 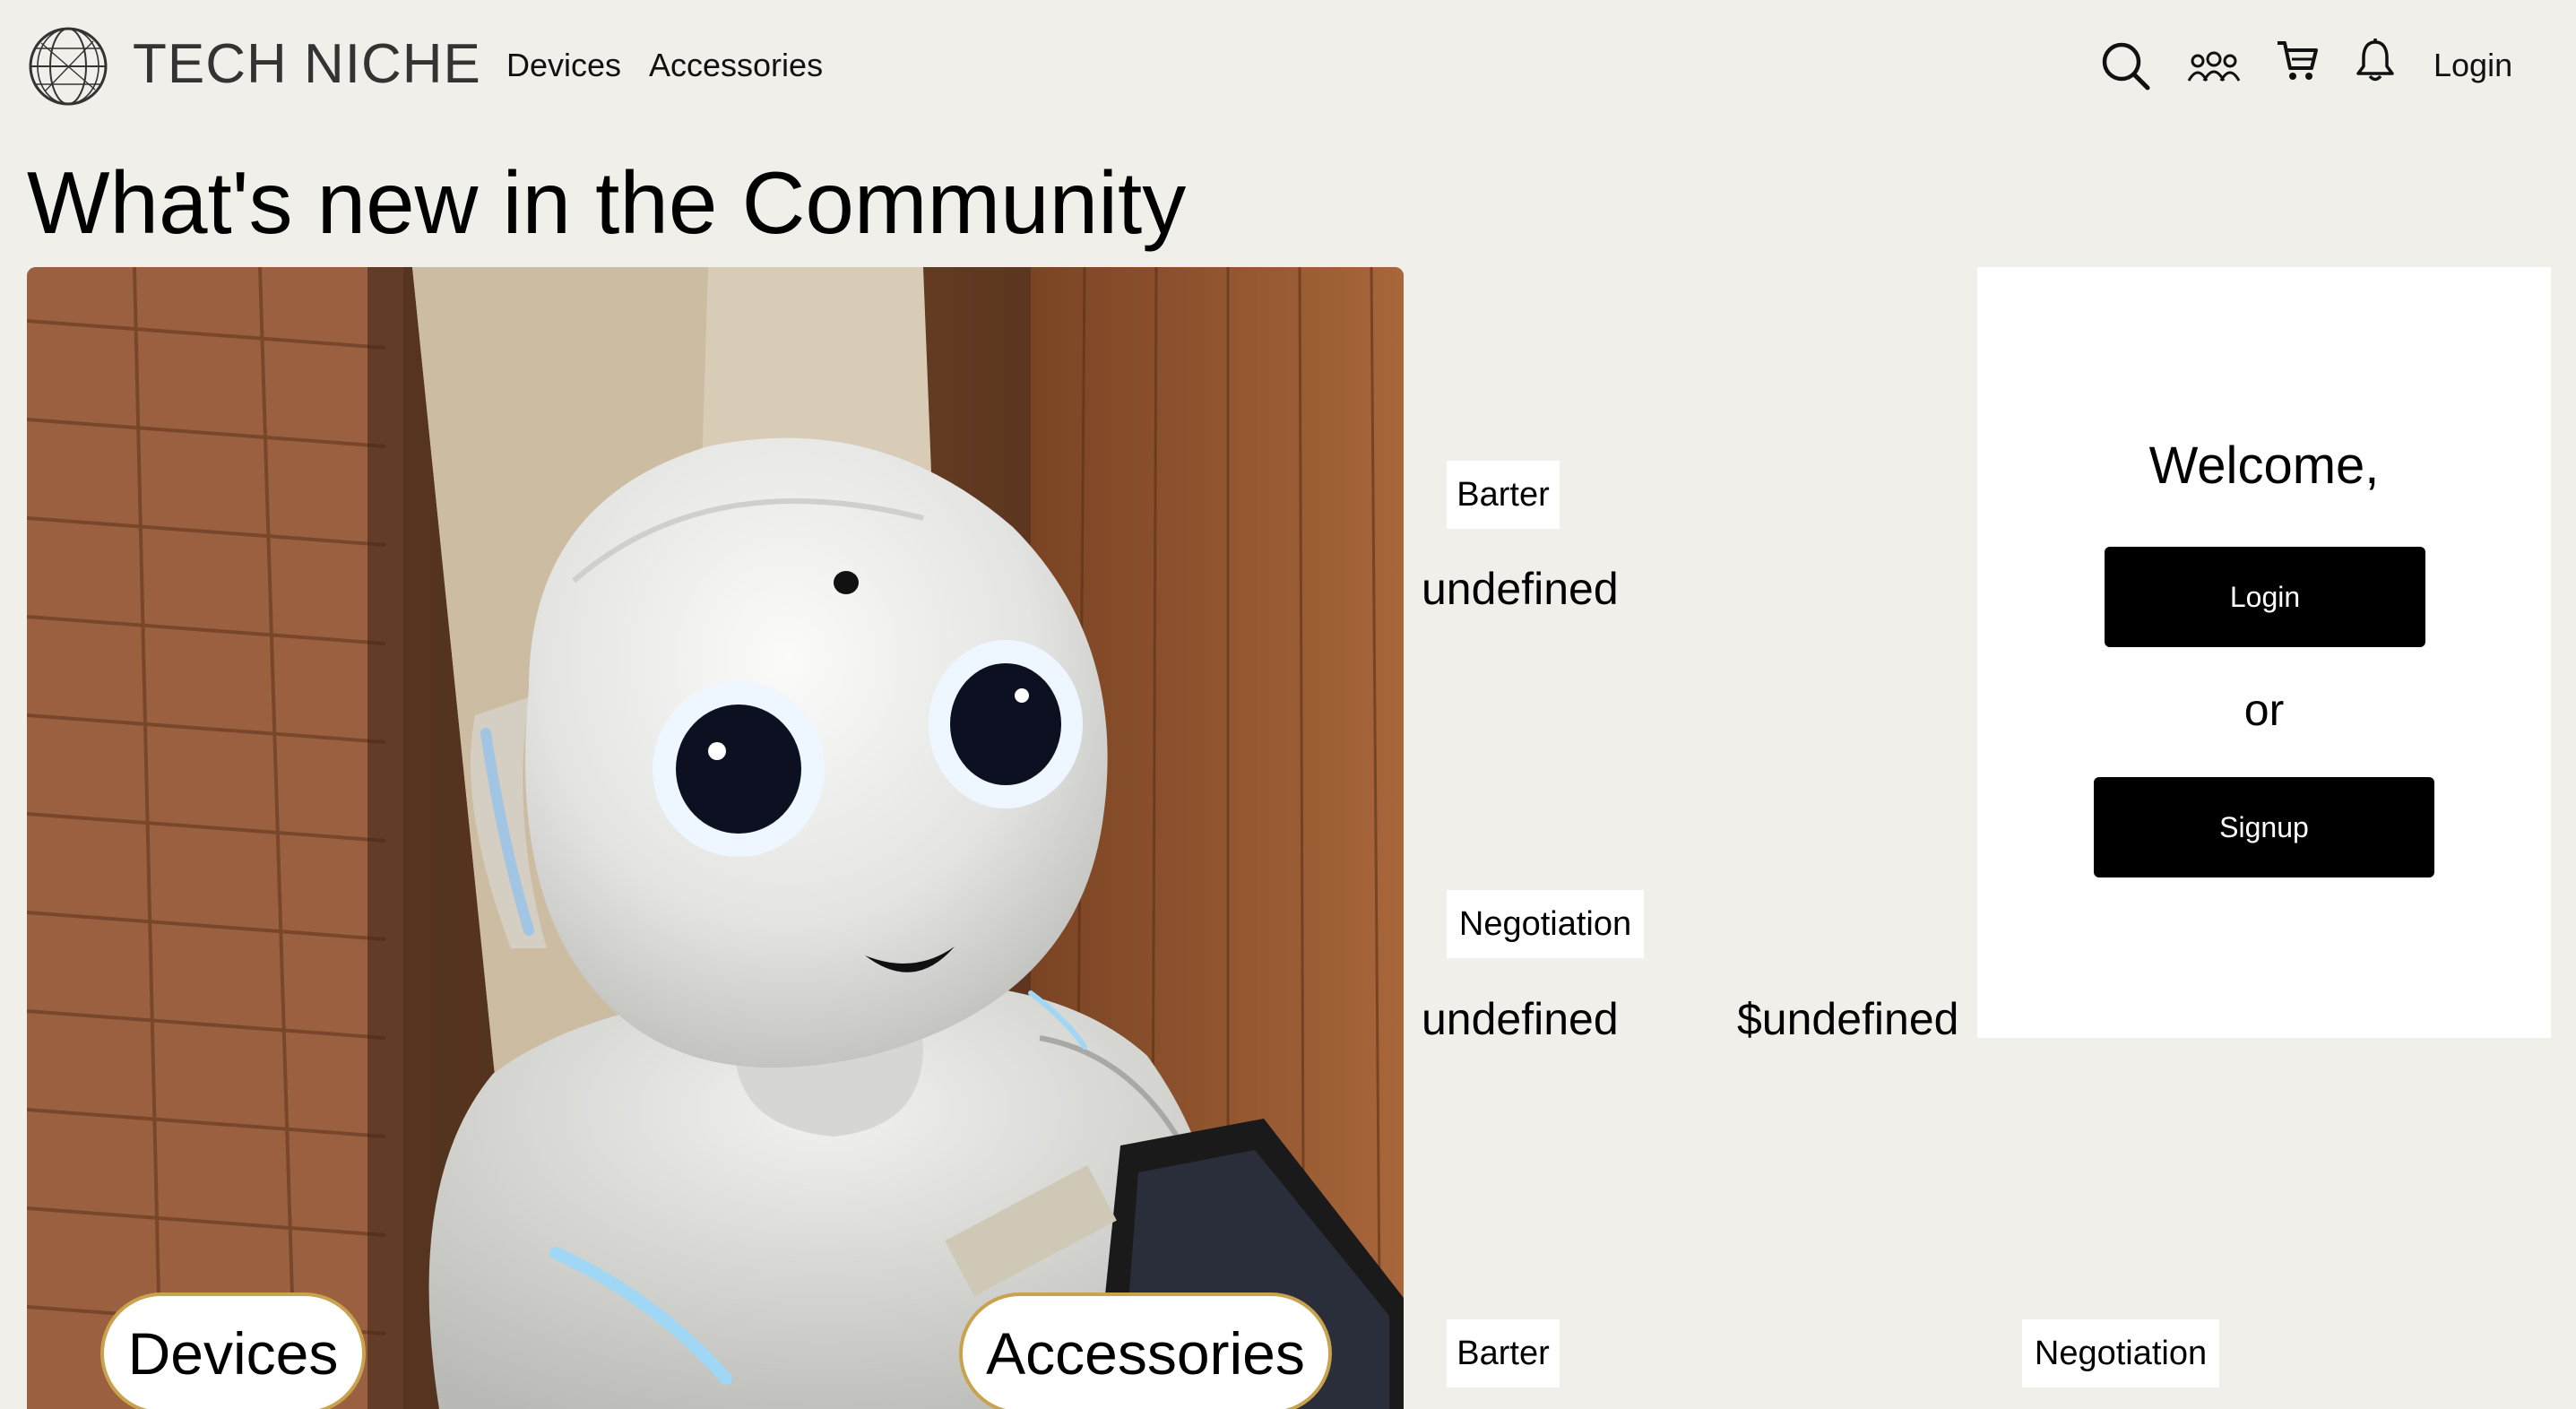 I want to click on community-icon, so click(x=2214, y=65).